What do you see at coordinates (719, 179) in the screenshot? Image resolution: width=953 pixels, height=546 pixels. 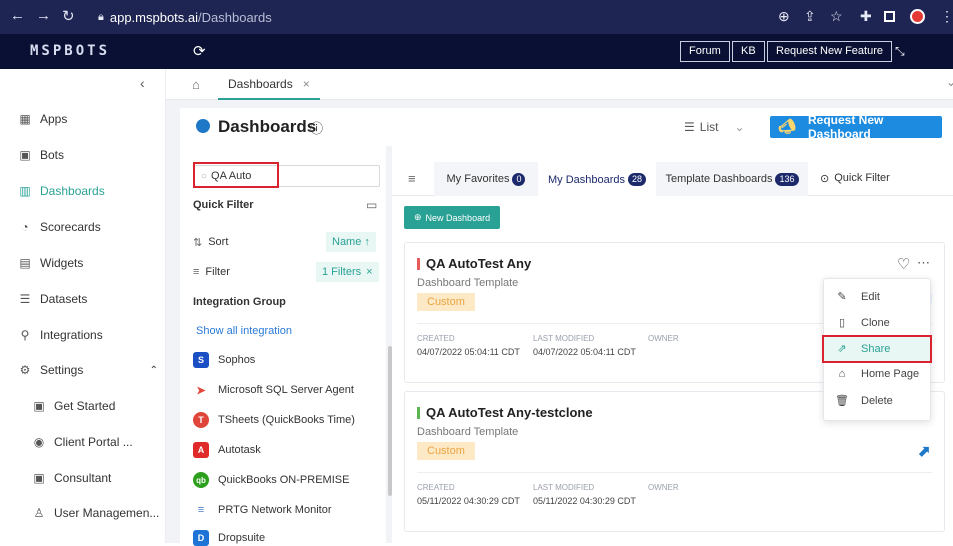 I see `tab-label: Template Dashboards` at bounding box center [719, 179].